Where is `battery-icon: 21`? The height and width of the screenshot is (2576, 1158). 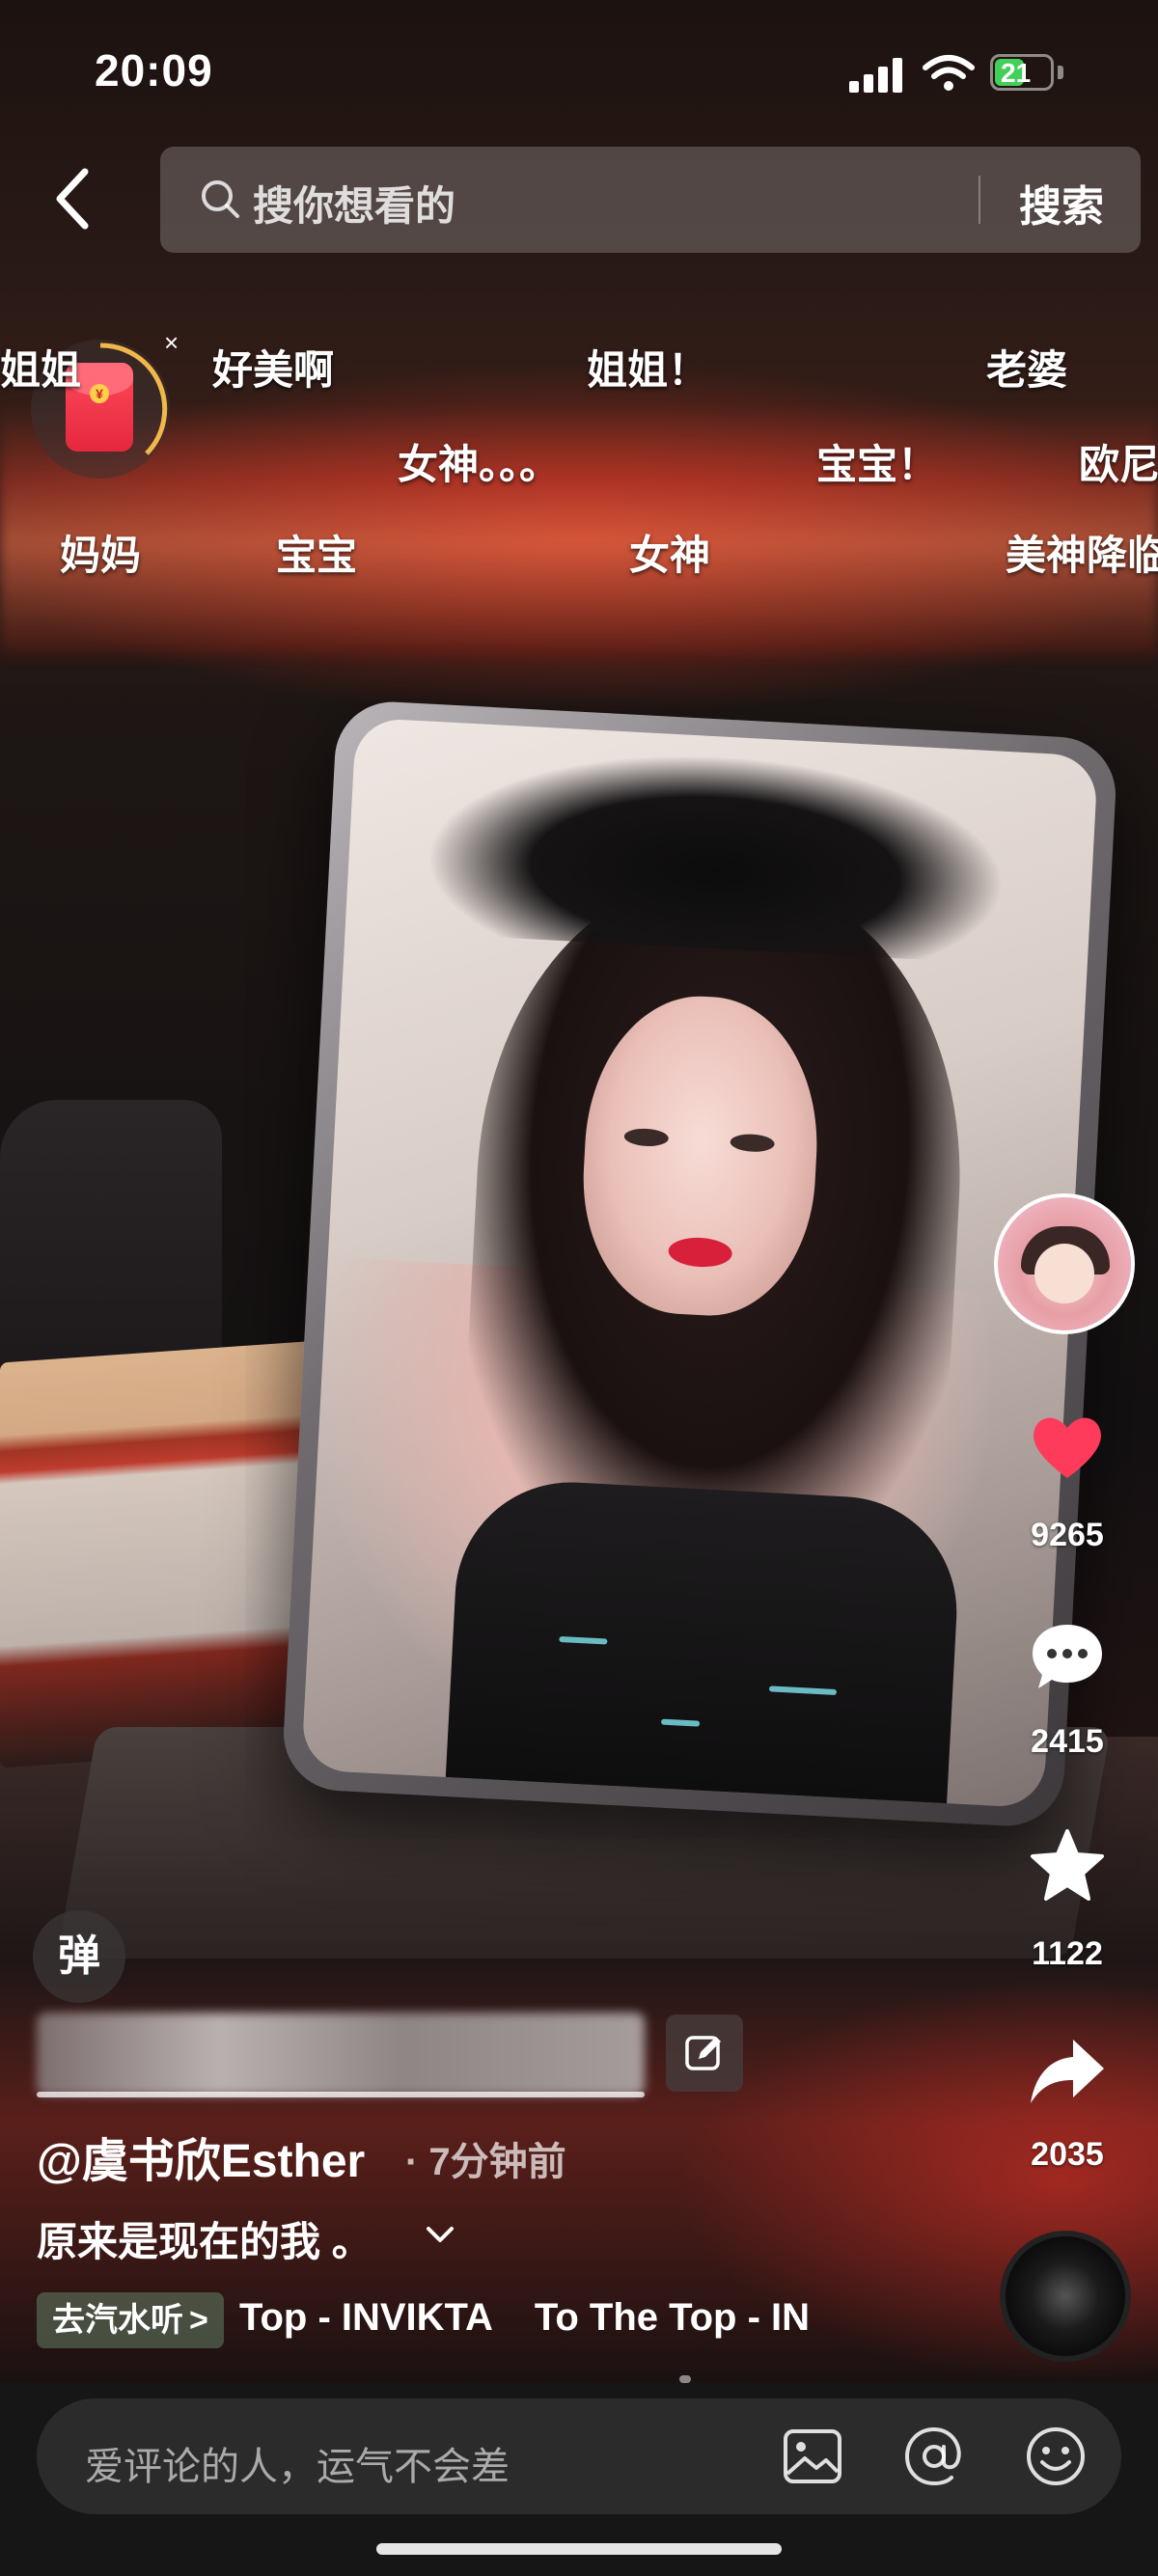
battery-icon: 21 is located at coordinates (1022, 72).